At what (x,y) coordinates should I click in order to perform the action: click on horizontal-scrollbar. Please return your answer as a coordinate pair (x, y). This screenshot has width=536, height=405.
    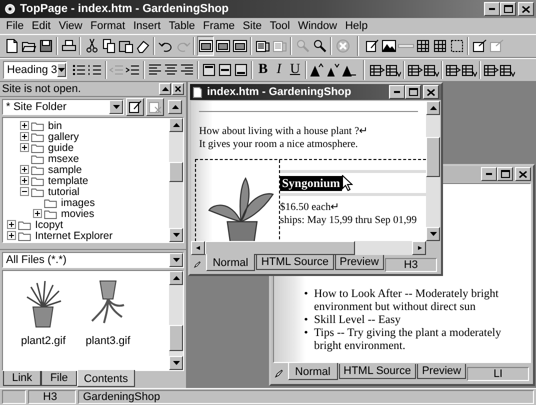
    Looking at the image, I should click on (315, 248).